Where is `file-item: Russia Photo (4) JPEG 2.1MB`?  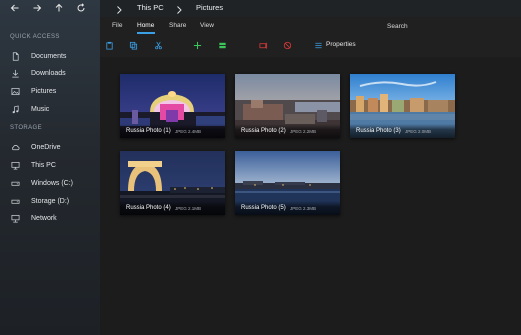
file-item: Russia Photo (4) JPEG 2.1MB is located at coordinates (172, 183).